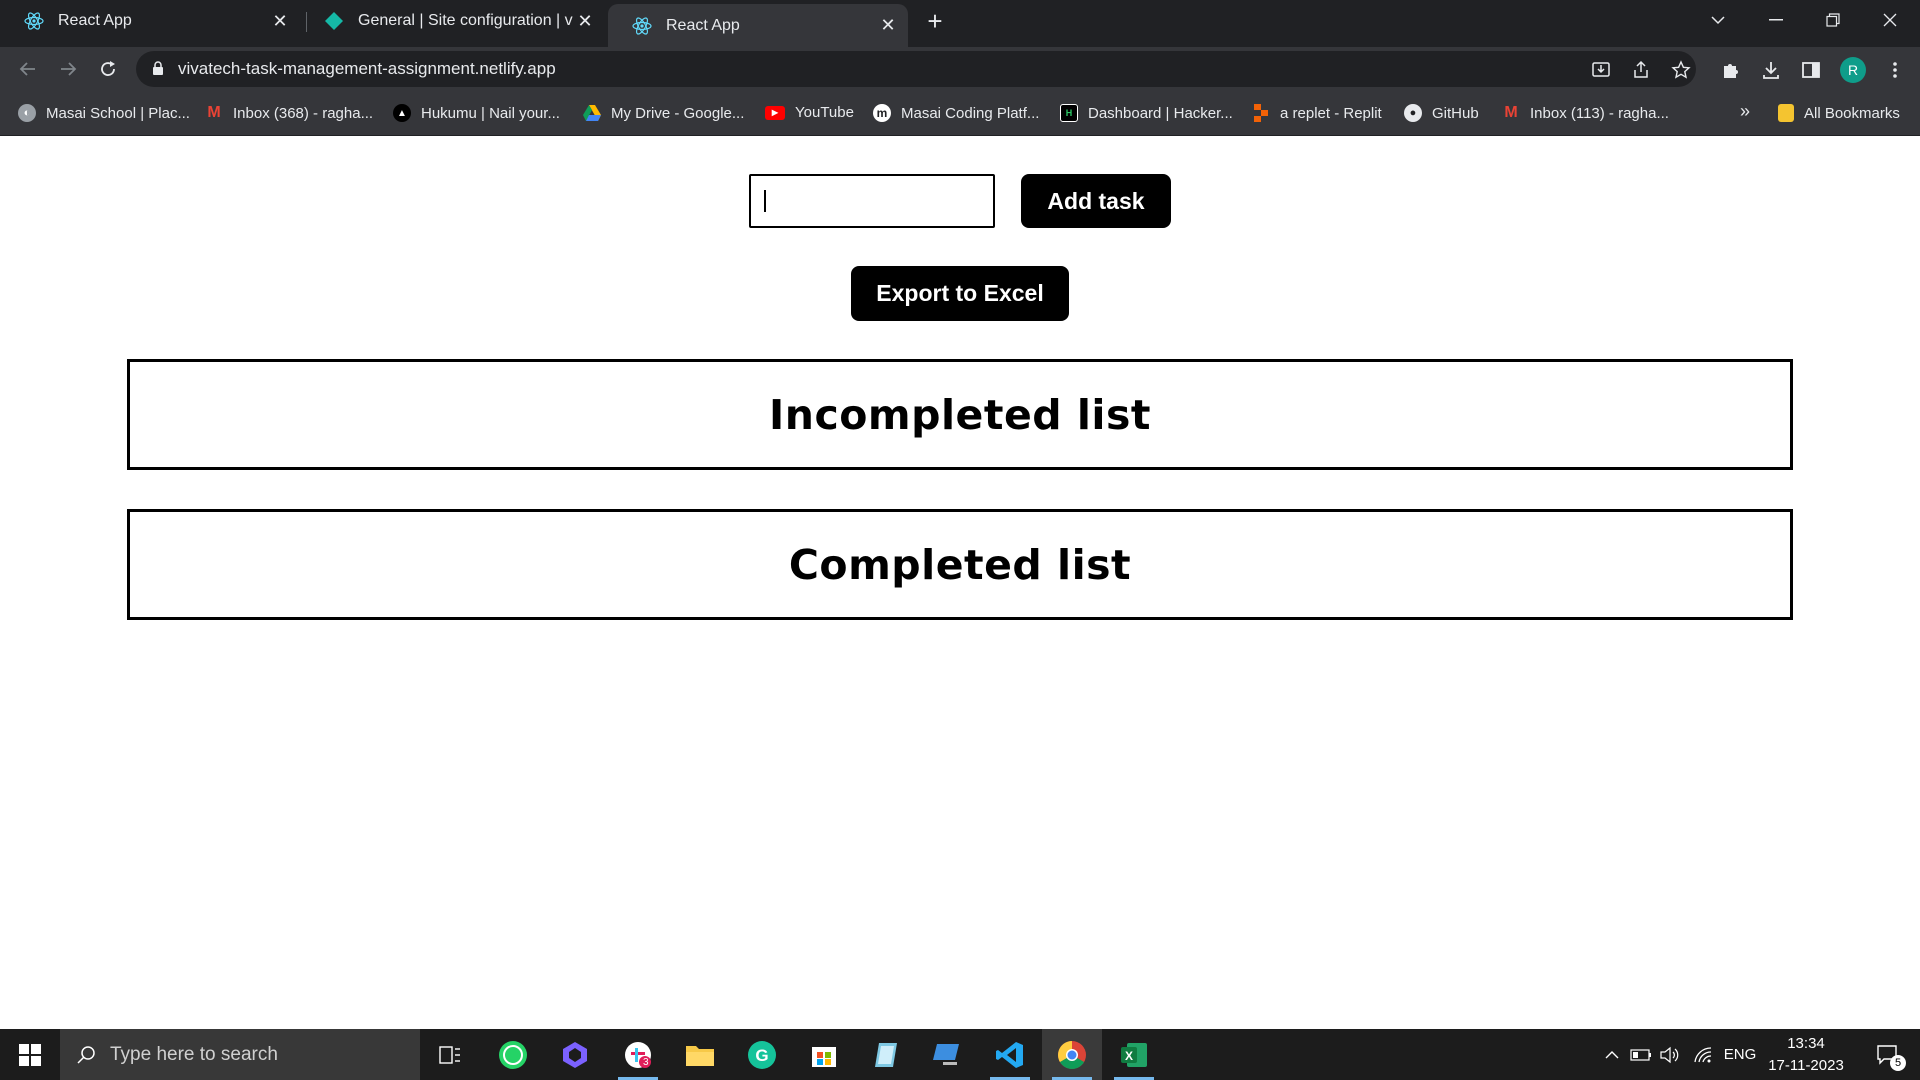 This screenshot has height=1080, width=1920. Describe the element at coordinates (334, 21) in the screenshot. I see `netlify-icon` at that location.